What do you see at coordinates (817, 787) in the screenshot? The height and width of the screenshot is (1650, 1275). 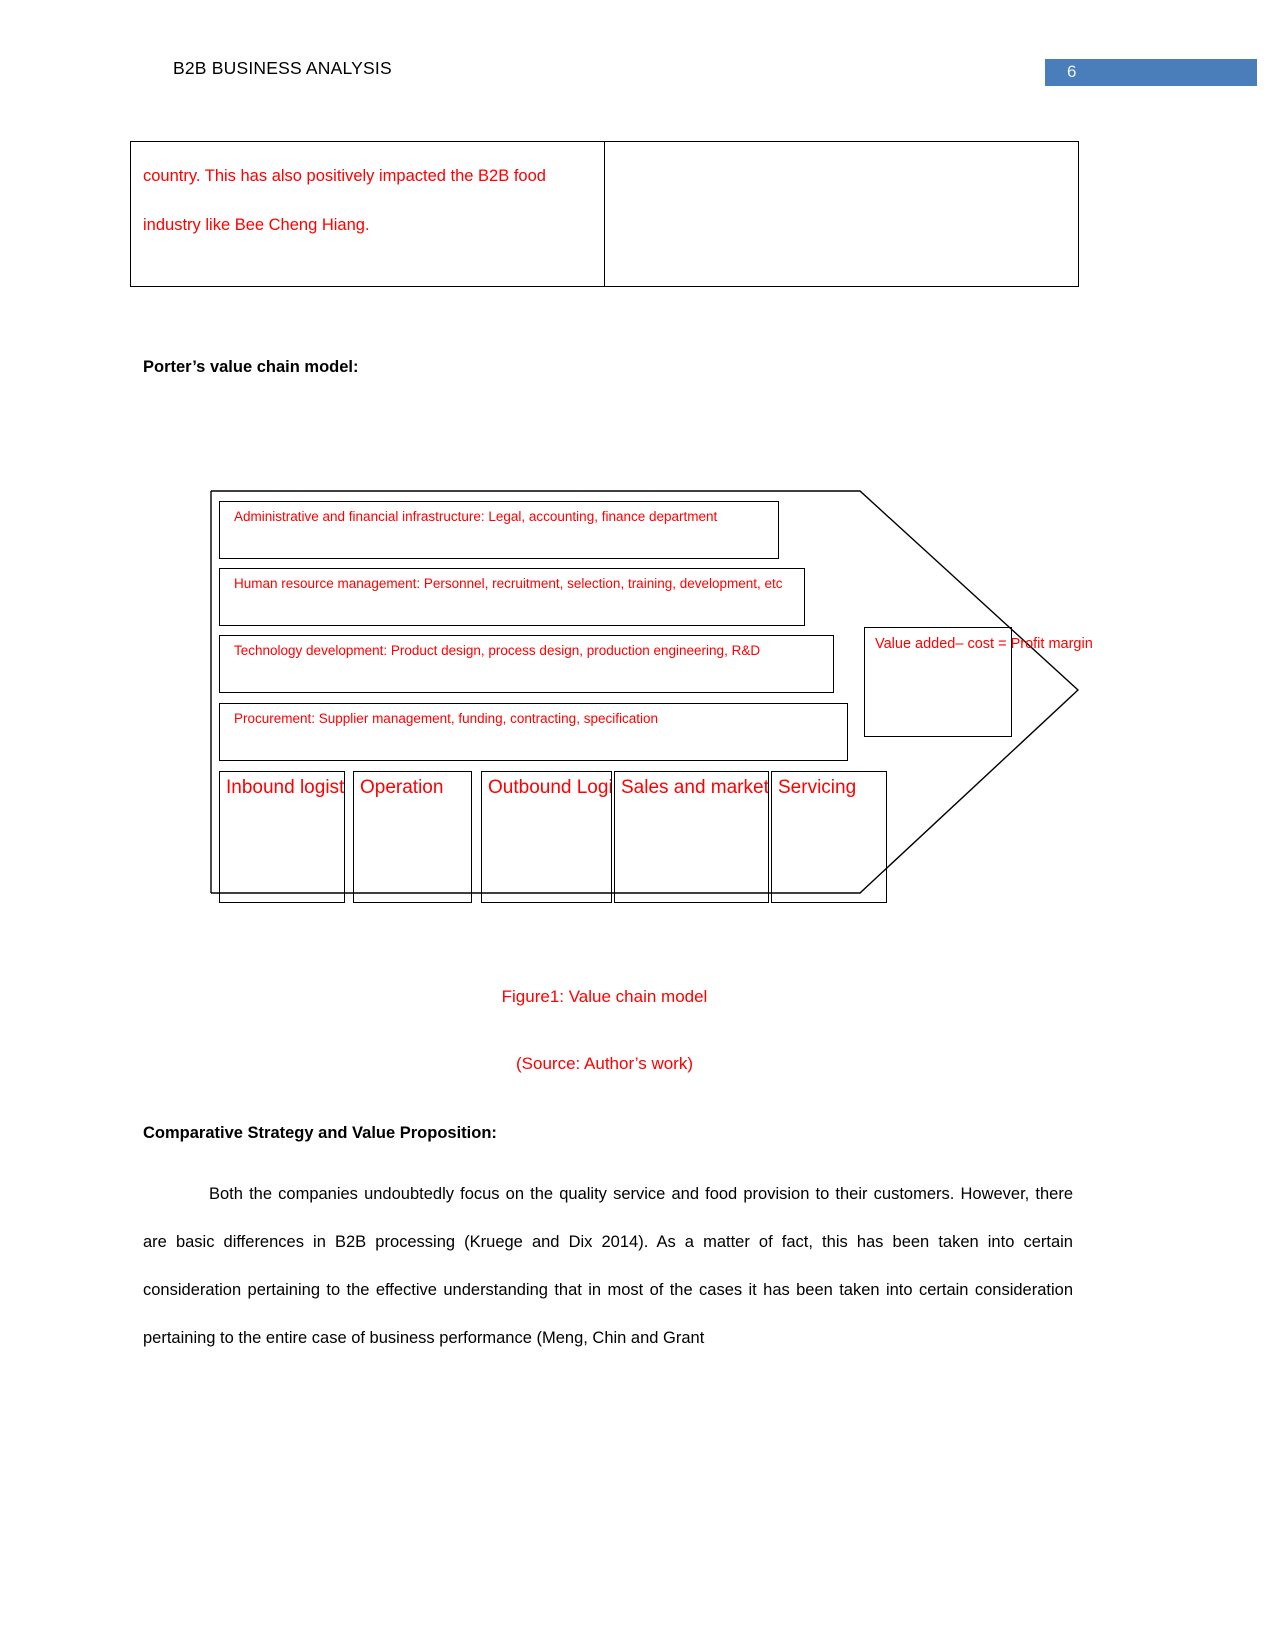 I see `primary-activity-label-5: Servicing` at bounding box center [817, 787].